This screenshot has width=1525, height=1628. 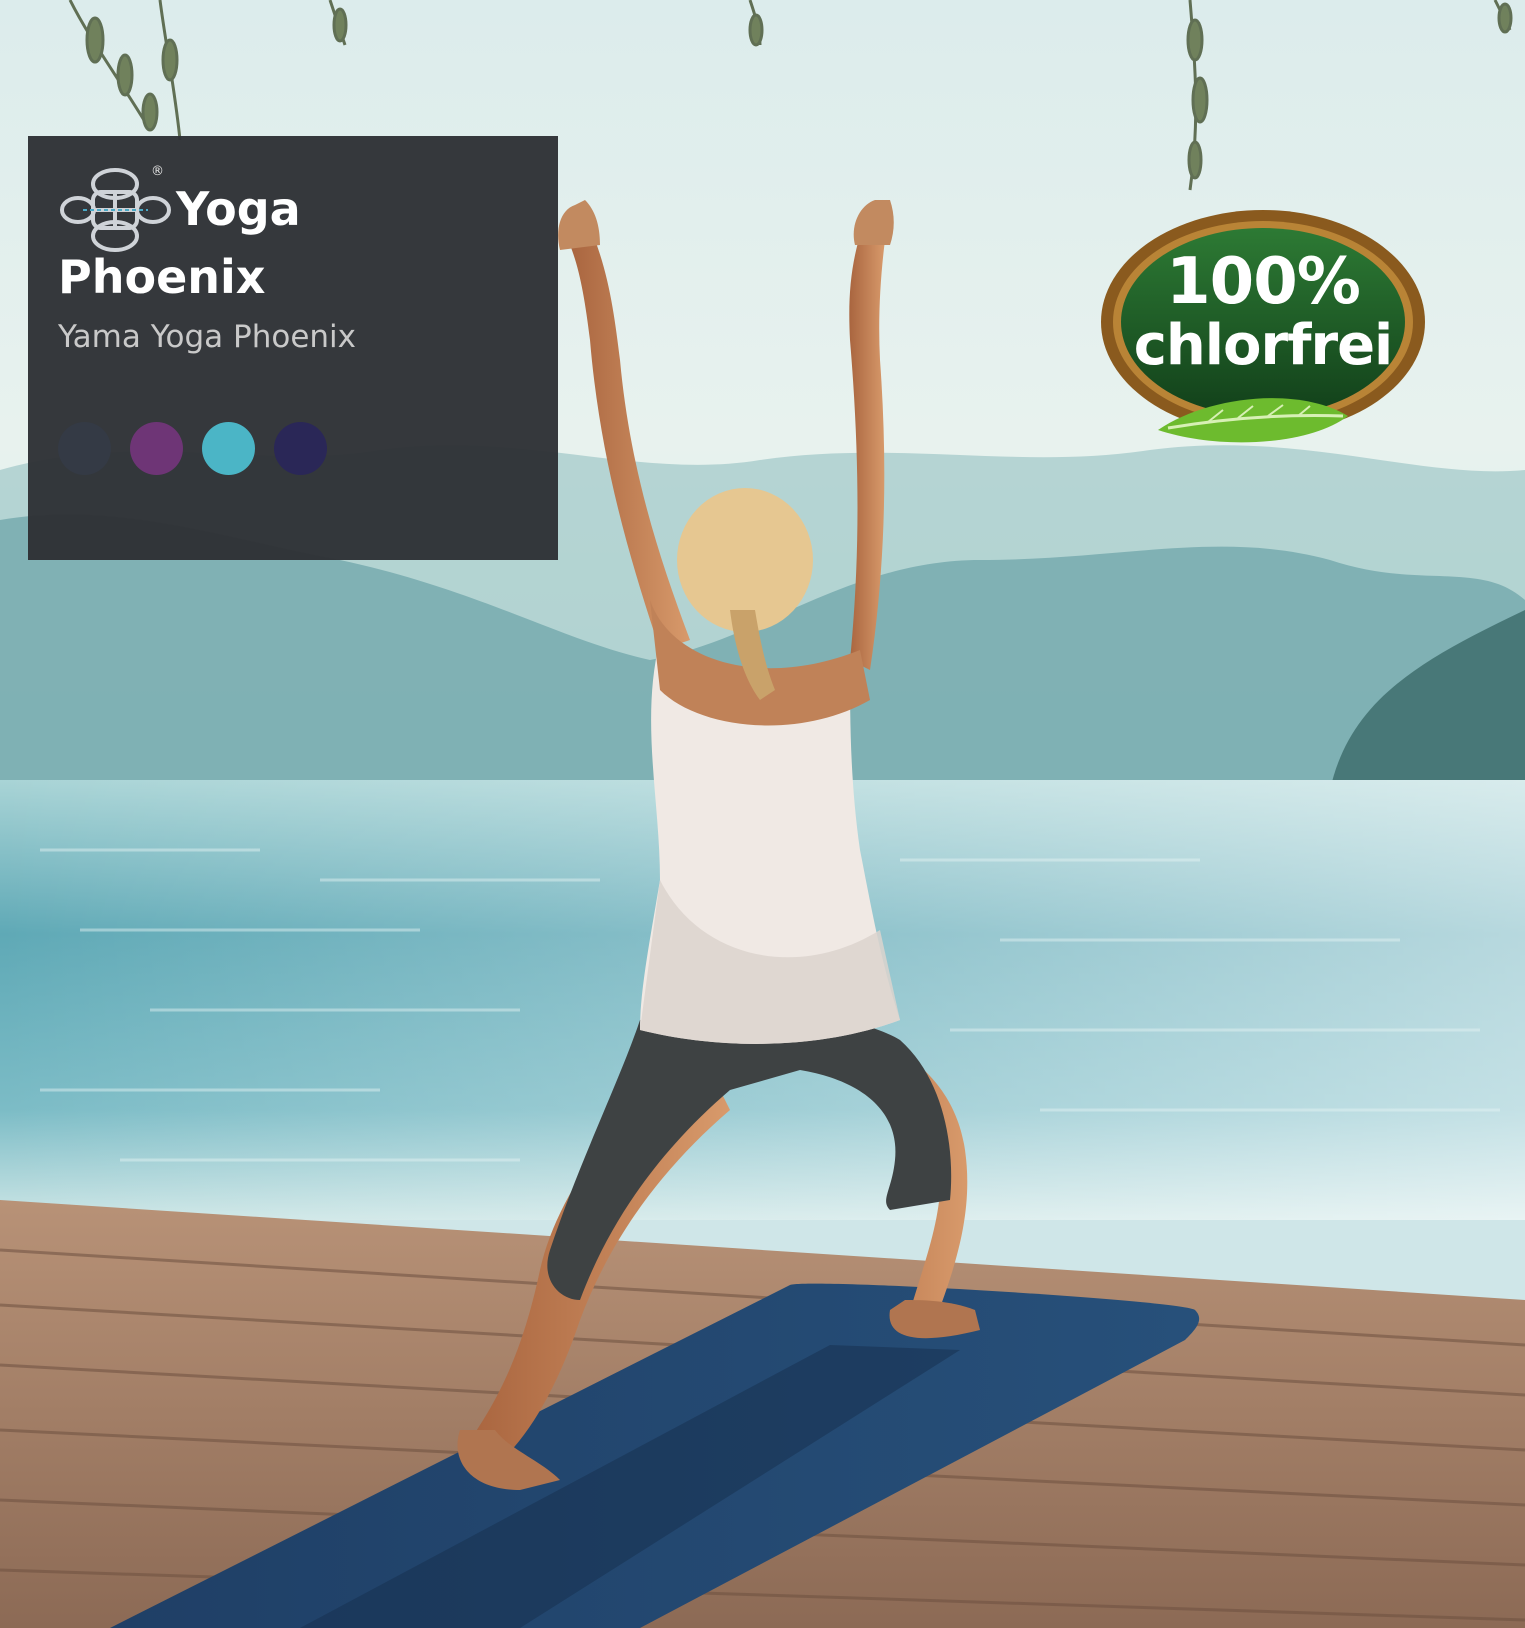 I want to click on badge-percentage: 100%, so click(x=1263, y=282).